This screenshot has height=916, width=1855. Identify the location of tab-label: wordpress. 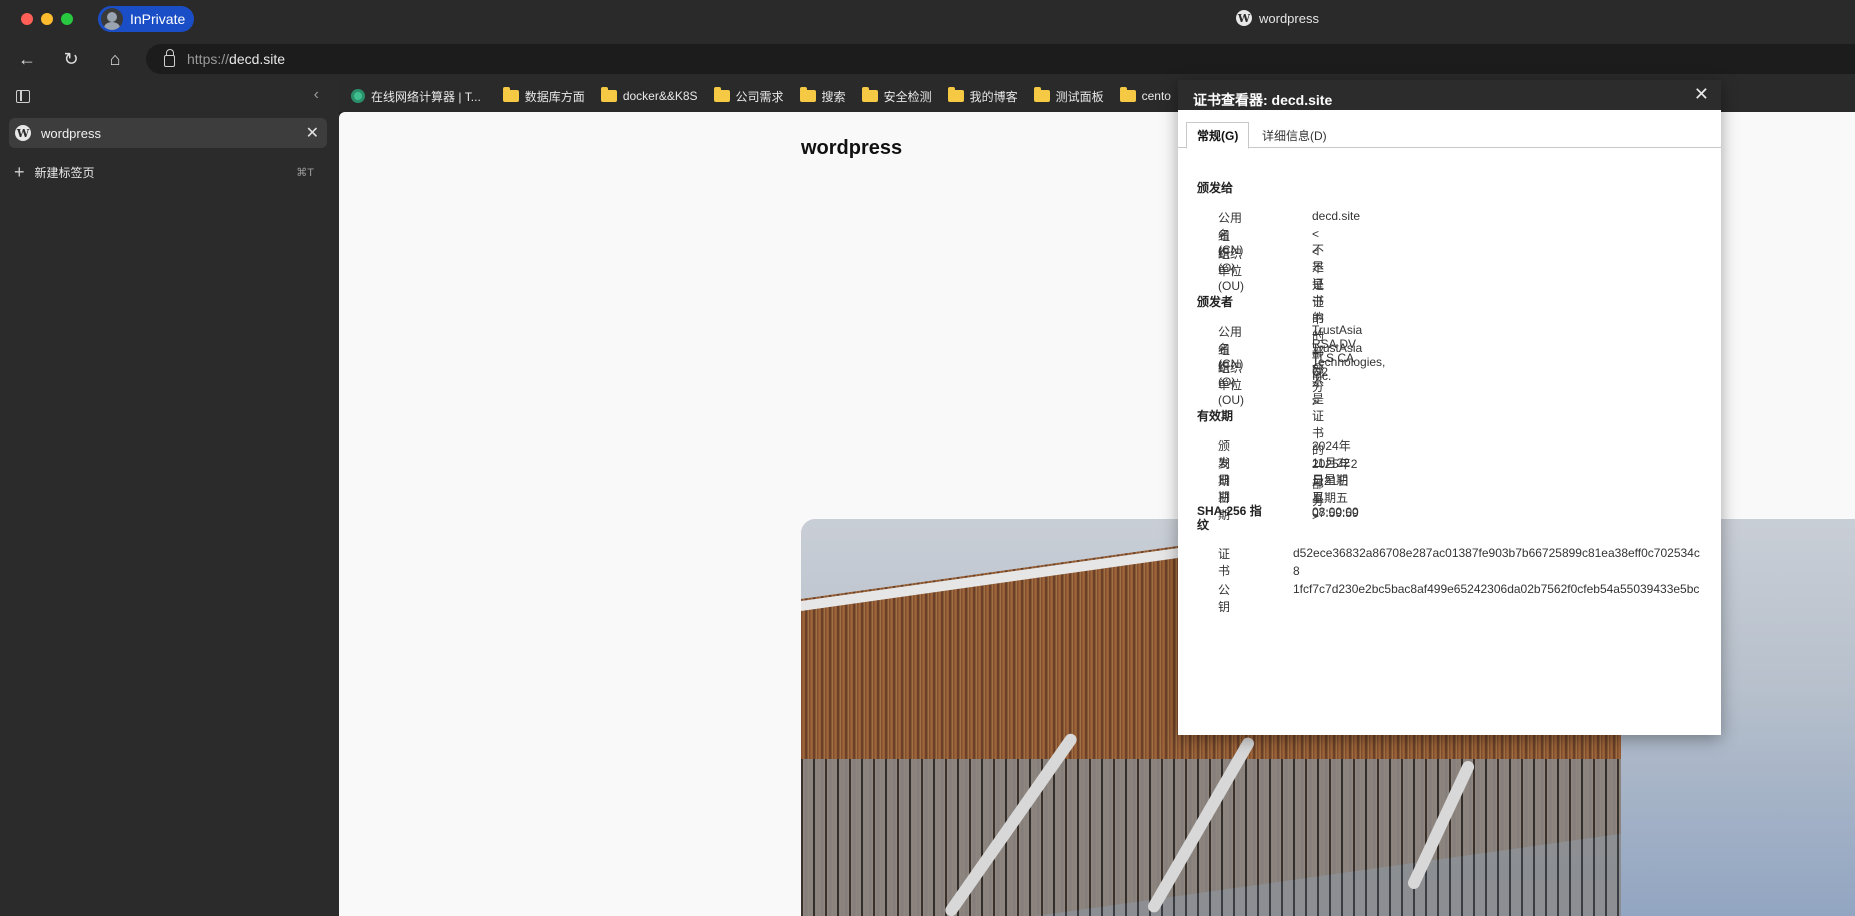
(71, 133).